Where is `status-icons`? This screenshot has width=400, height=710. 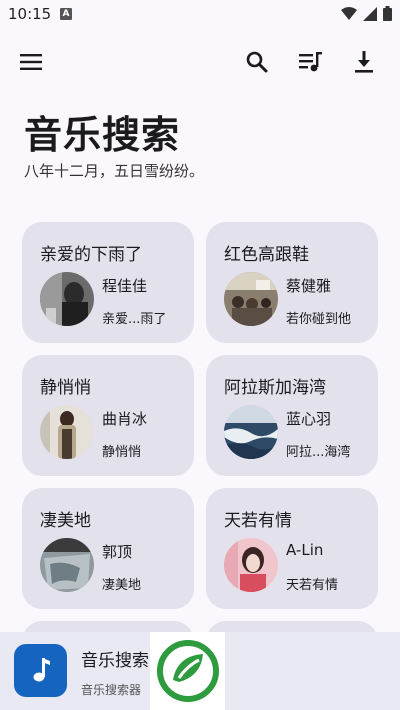 status-icons is located at coordinates (366, 13).